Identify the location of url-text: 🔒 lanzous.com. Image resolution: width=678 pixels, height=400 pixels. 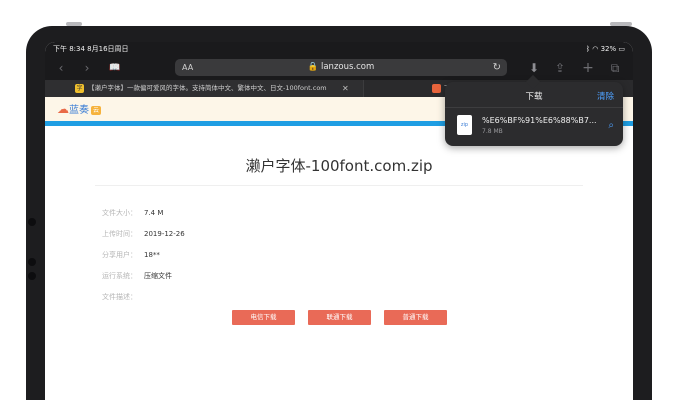
(341, 67).